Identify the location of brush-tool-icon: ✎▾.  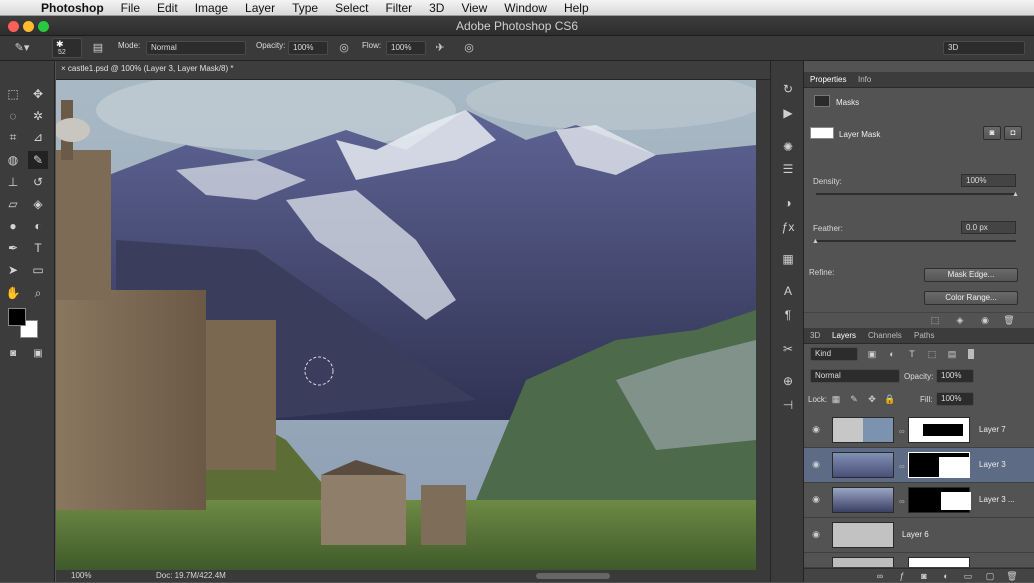
(22, 48).